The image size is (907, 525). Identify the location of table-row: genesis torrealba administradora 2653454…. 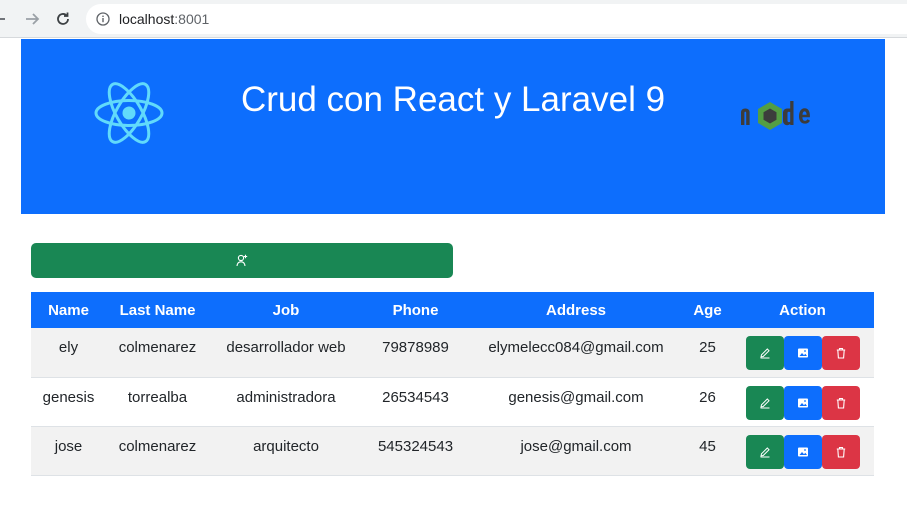
(452, 402).